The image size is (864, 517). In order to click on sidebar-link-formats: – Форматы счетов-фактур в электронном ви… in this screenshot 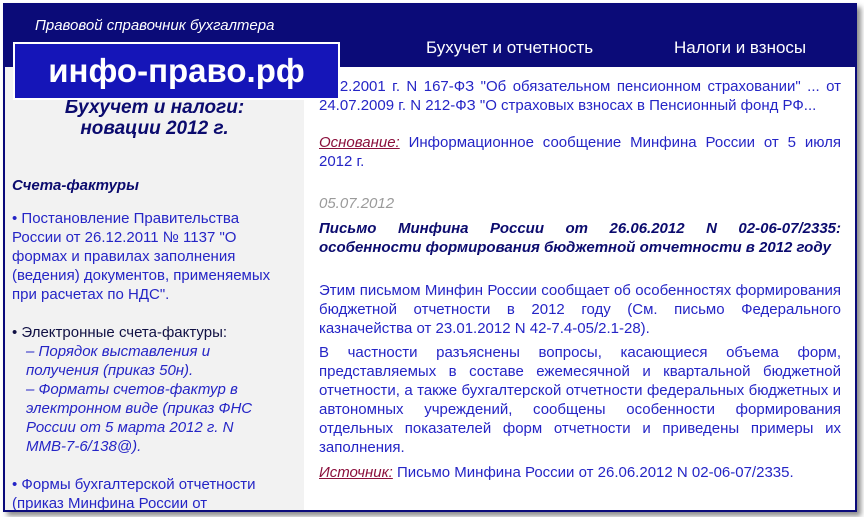, I will do `click(147, 418)`.